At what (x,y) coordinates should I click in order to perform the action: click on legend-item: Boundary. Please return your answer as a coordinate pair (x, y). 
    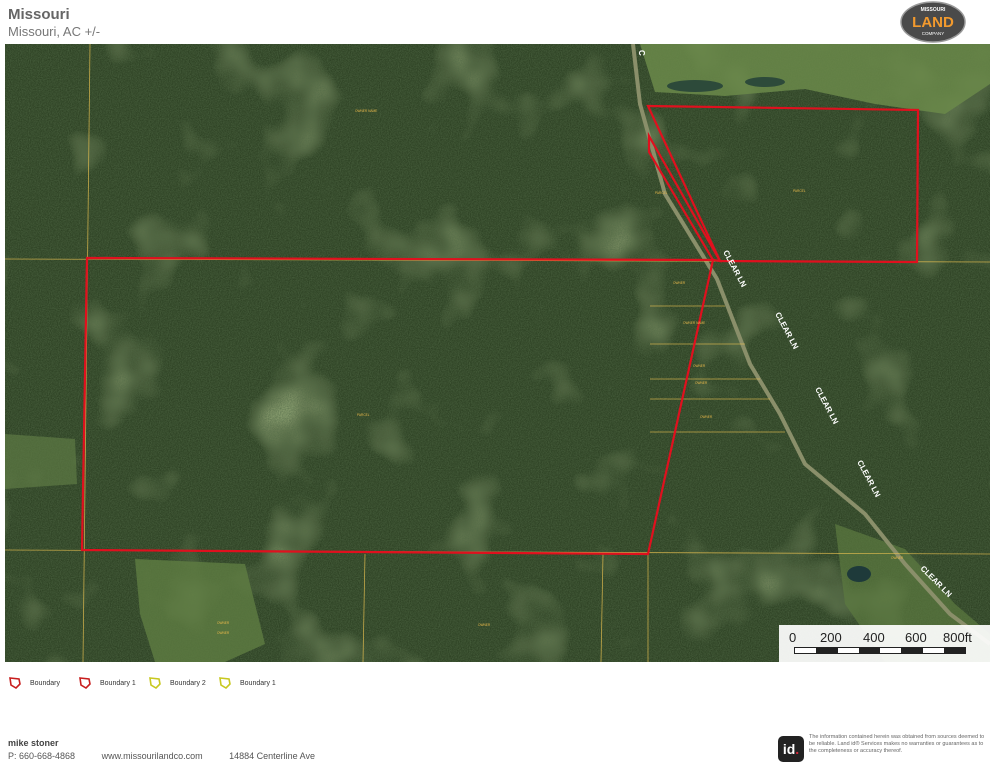
    Looking at the image, I should click on (34, 683).